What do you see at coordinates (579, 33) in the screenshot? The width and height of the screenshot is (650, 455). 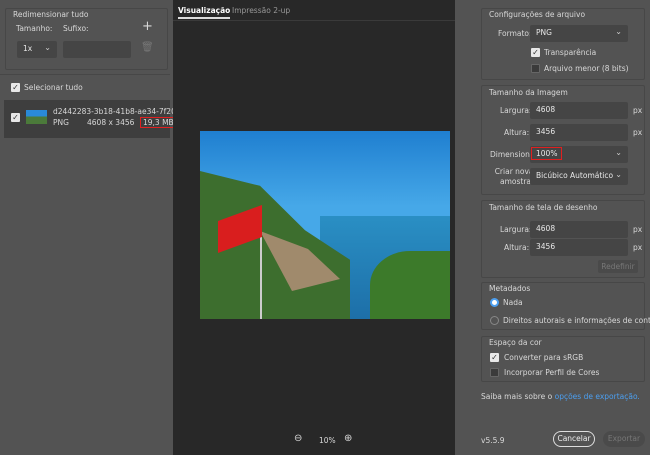 I see `format-select: PNG ⌄` at bounding box center [579, 33].